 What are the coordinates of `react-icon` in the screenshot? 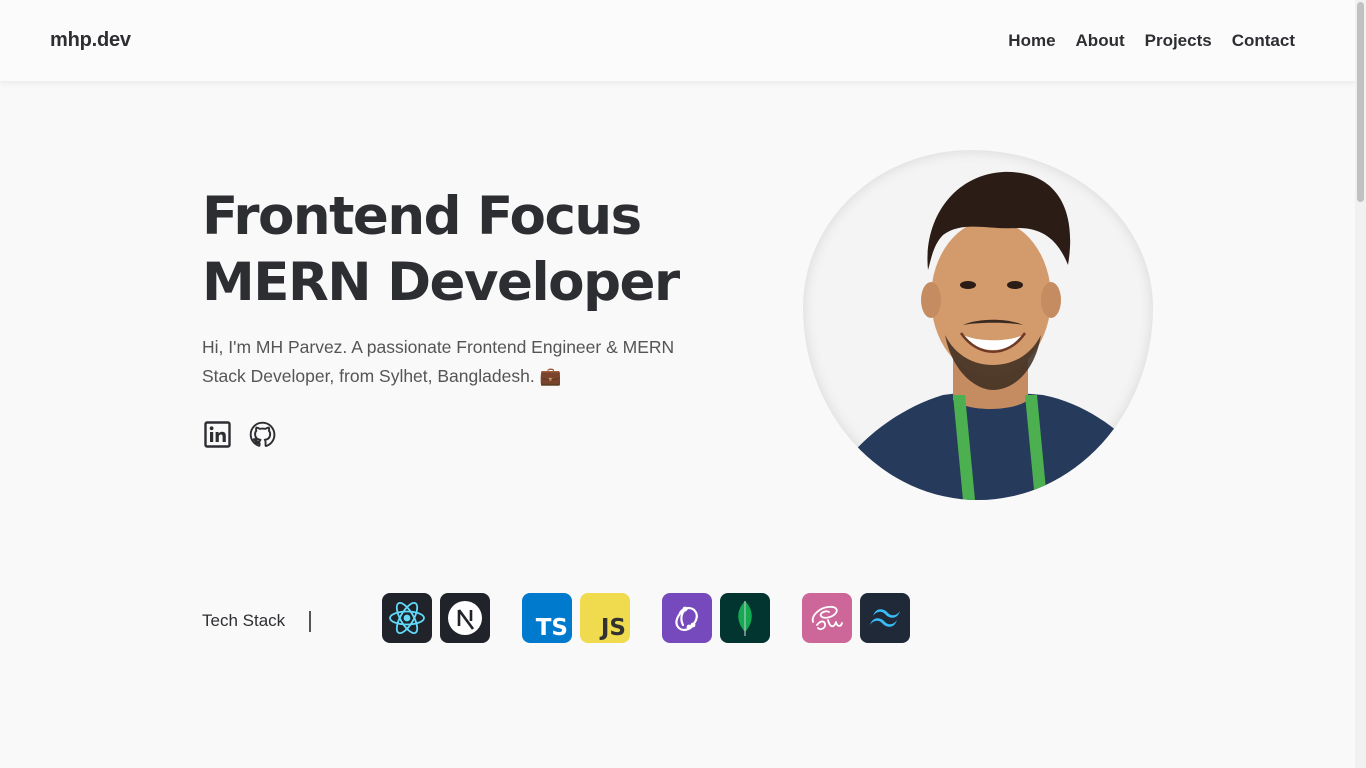 It's located at (407, 618).